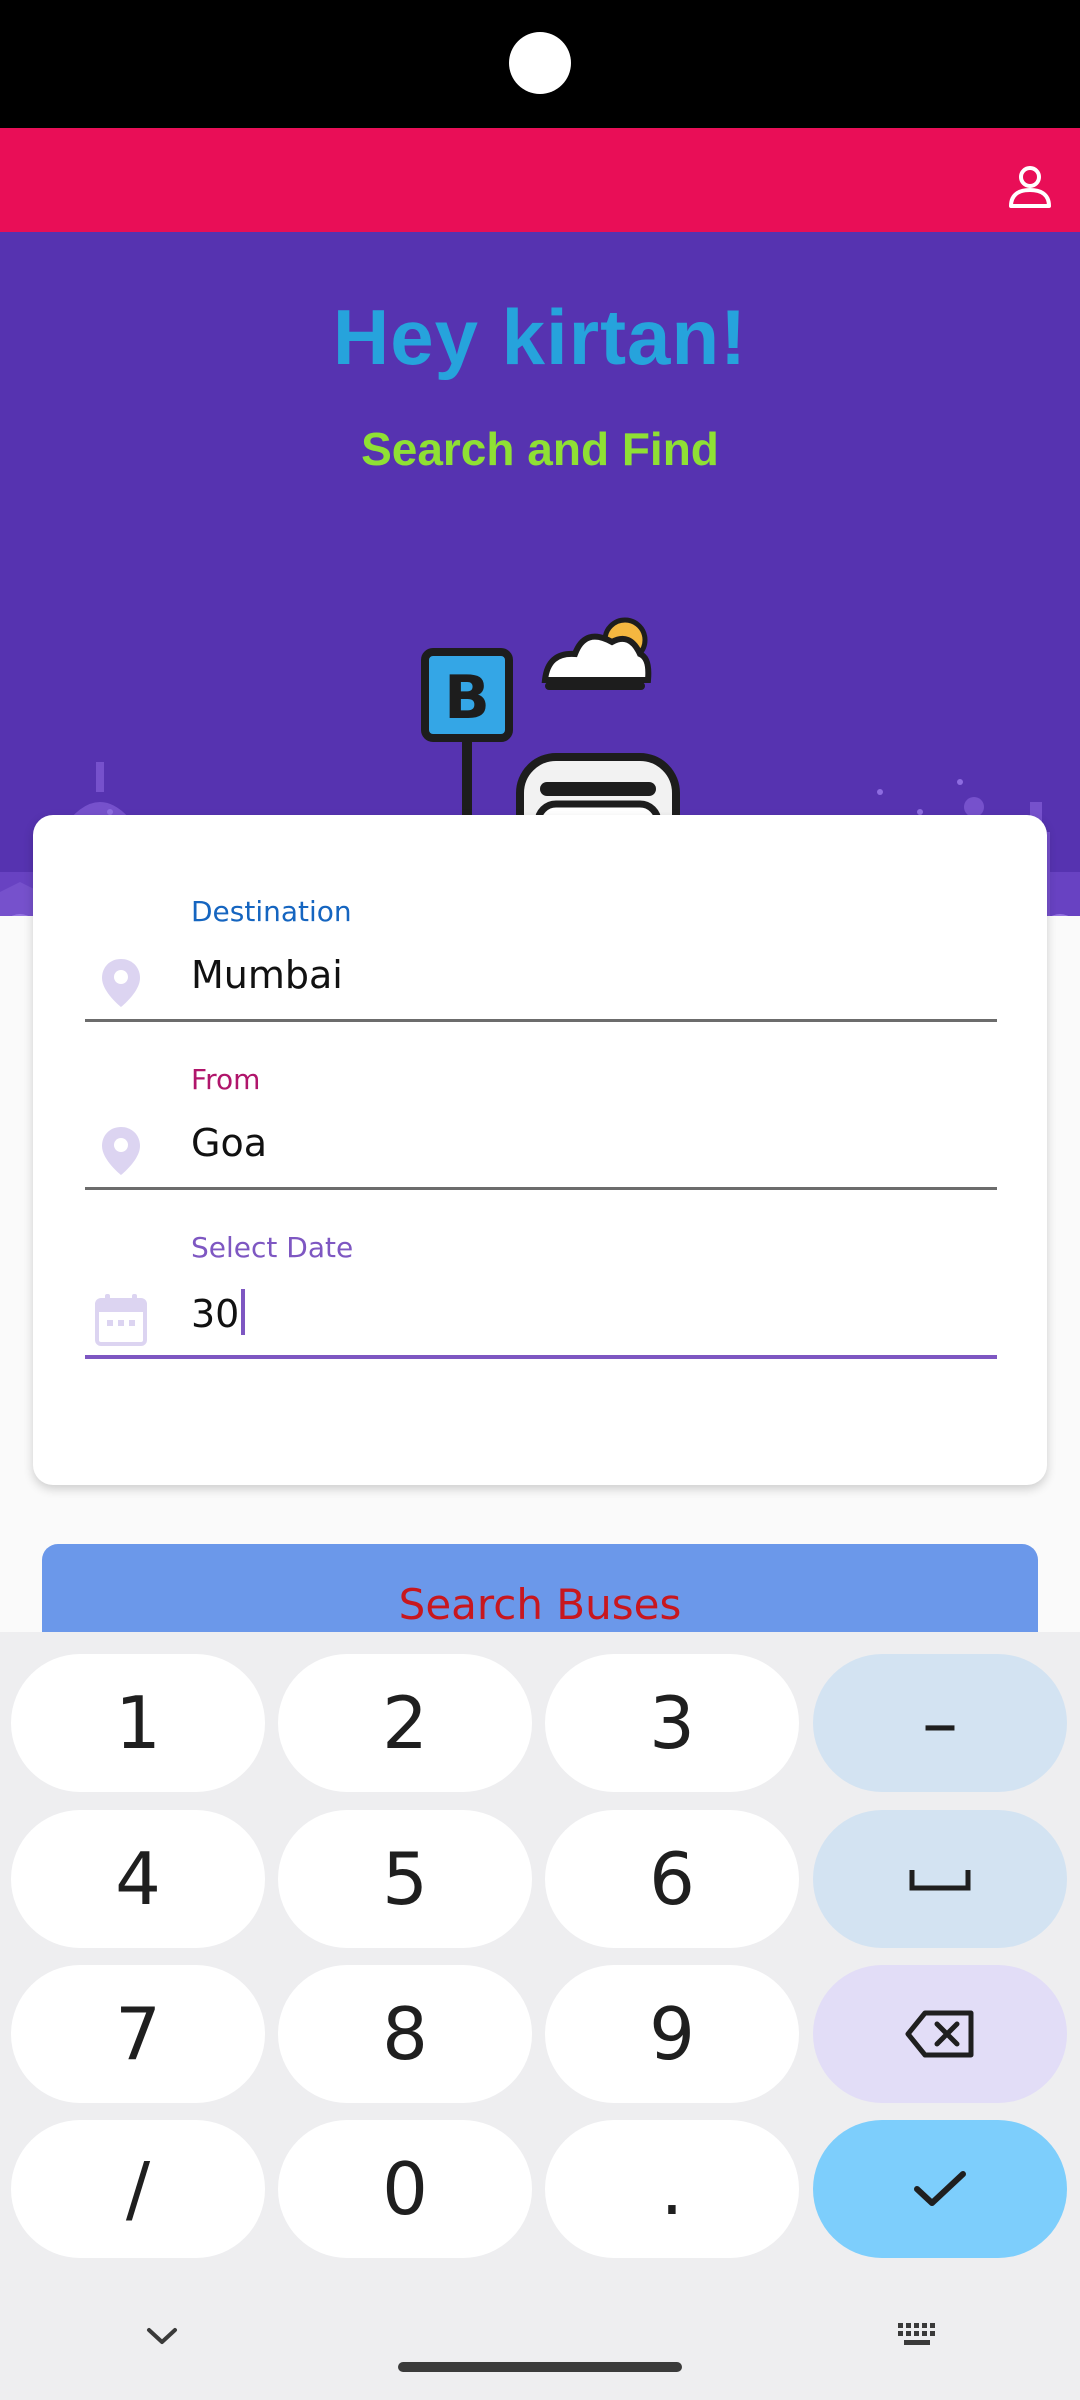  Describe the element at coordinates (405, 1879) in the screenshot. I see `key-5: 5` at that location.